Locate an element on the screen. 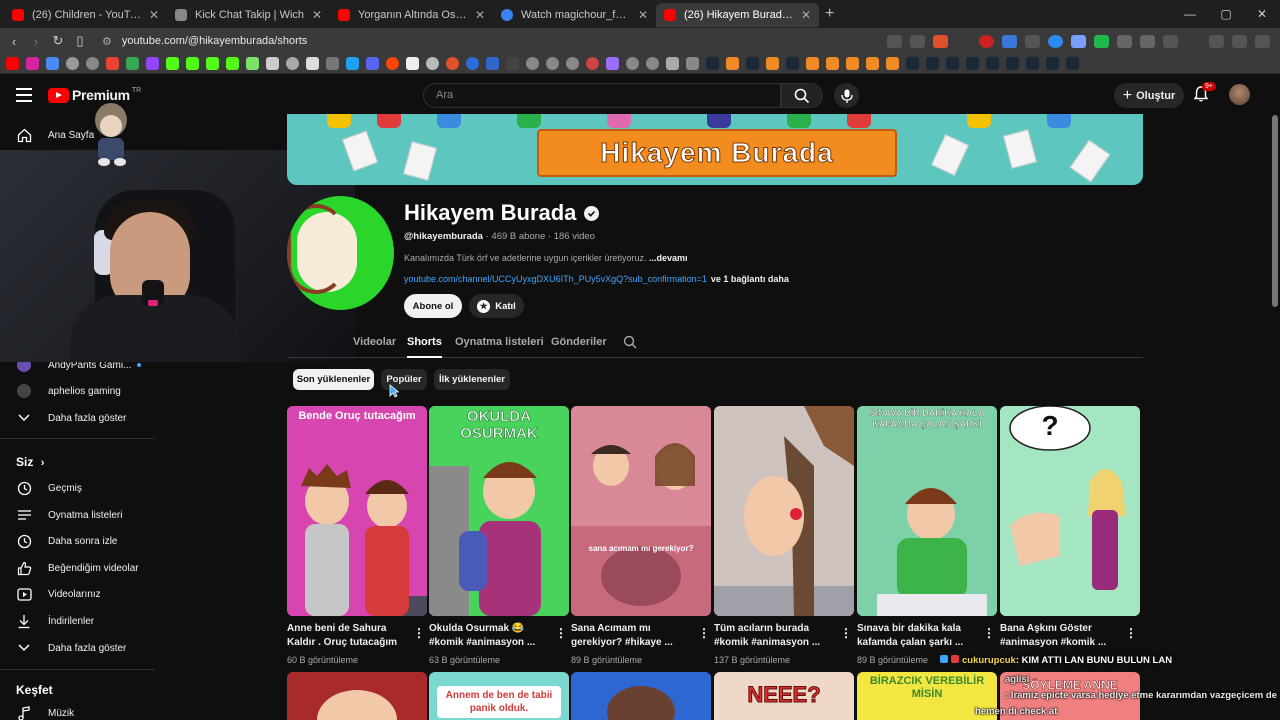 Image resolution: width=1280 pixels, height=720 pixels. playlist-icon is located at coordinates (1216, 41).